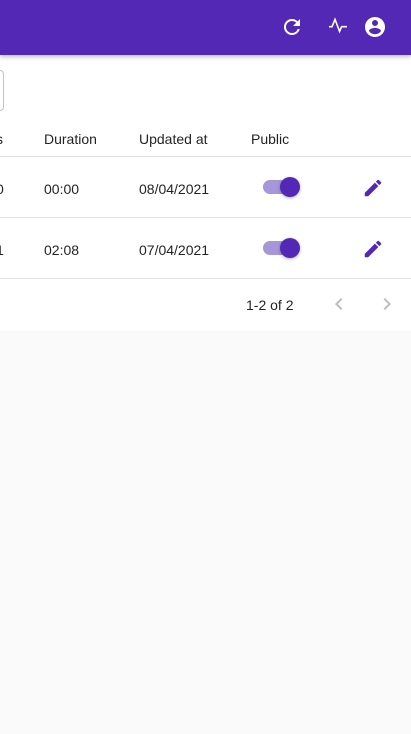  Describe the element at coordinates (205, 27) in the screenshot. I see `app-bar` at that location.